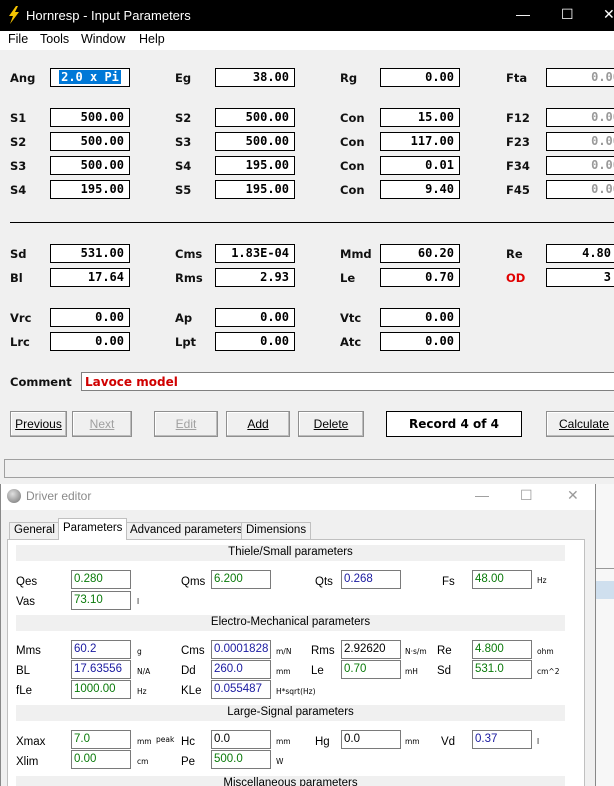  What do you see at coordinates (420, 77) in the screenshot?
I see `rg-field: 0.00` at bounding box center [420, 77].